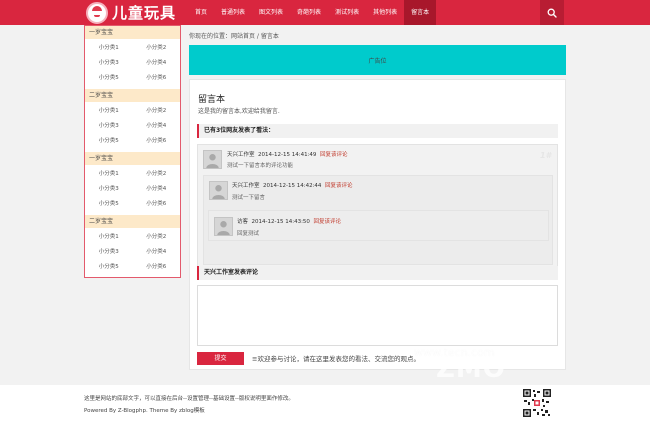 Image resolution: width=650 pixels, height=424 pixels. Describe the element at coordinates (220, 358) in the screenshot. I see `submit-button: 提交` at that location.